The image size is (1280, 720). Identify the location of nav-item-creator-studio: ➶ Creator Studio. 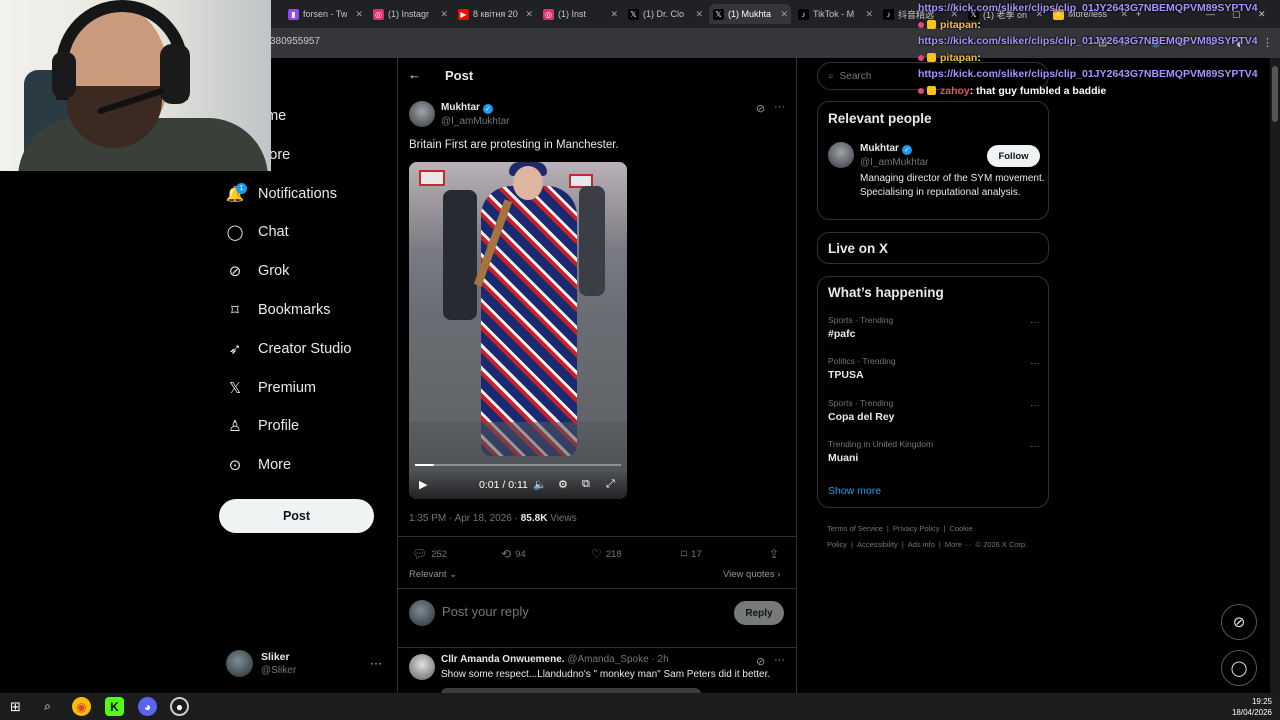
(289, 349).